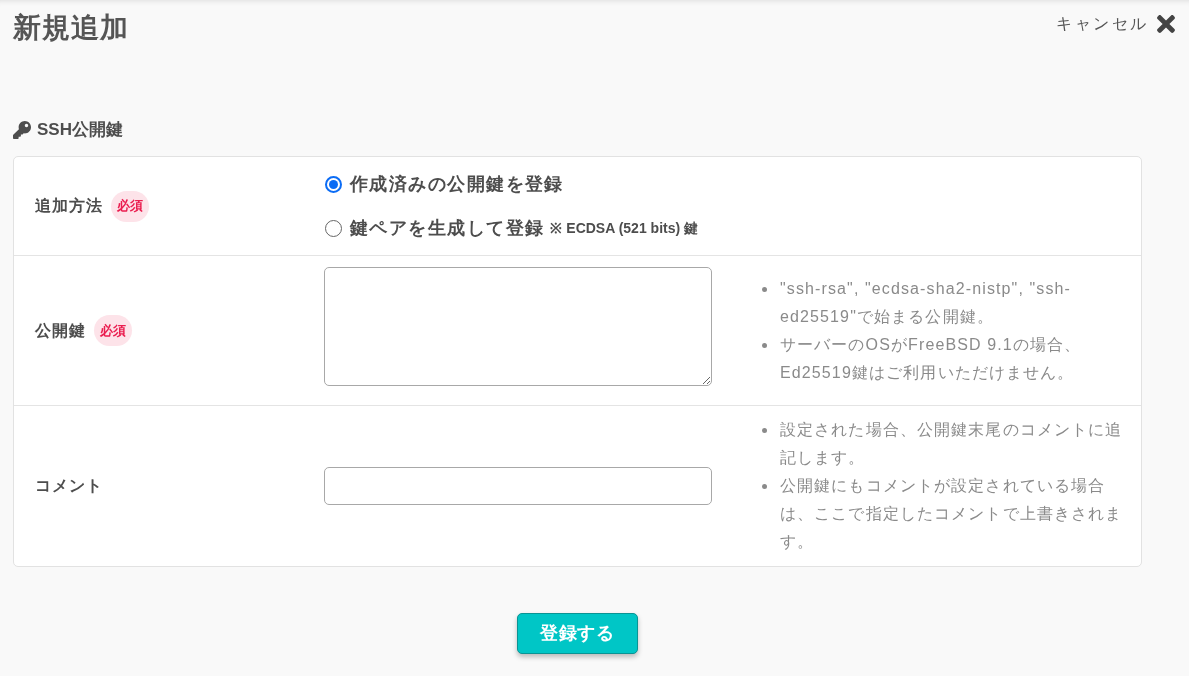 Image resolution: width=1189 pixels, height=676 pixels. Describe the element at coordinates (457, 184) in the screenshot. I see `option-label: 作成済みの公開鍵を登録` at that location.